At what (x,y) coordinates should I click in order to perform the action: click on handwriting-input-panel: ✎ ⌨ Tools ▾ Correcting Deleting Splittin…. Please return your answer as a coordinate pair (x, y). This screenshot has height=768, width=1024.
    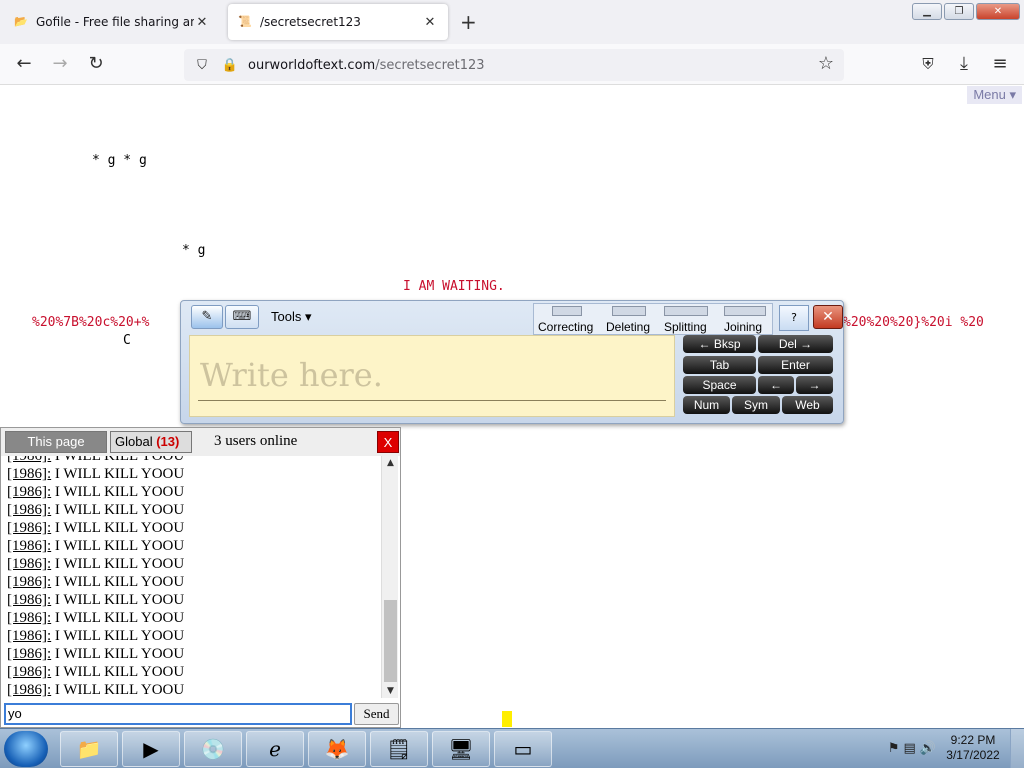
    Looking at the image, I should click on (512, 362).